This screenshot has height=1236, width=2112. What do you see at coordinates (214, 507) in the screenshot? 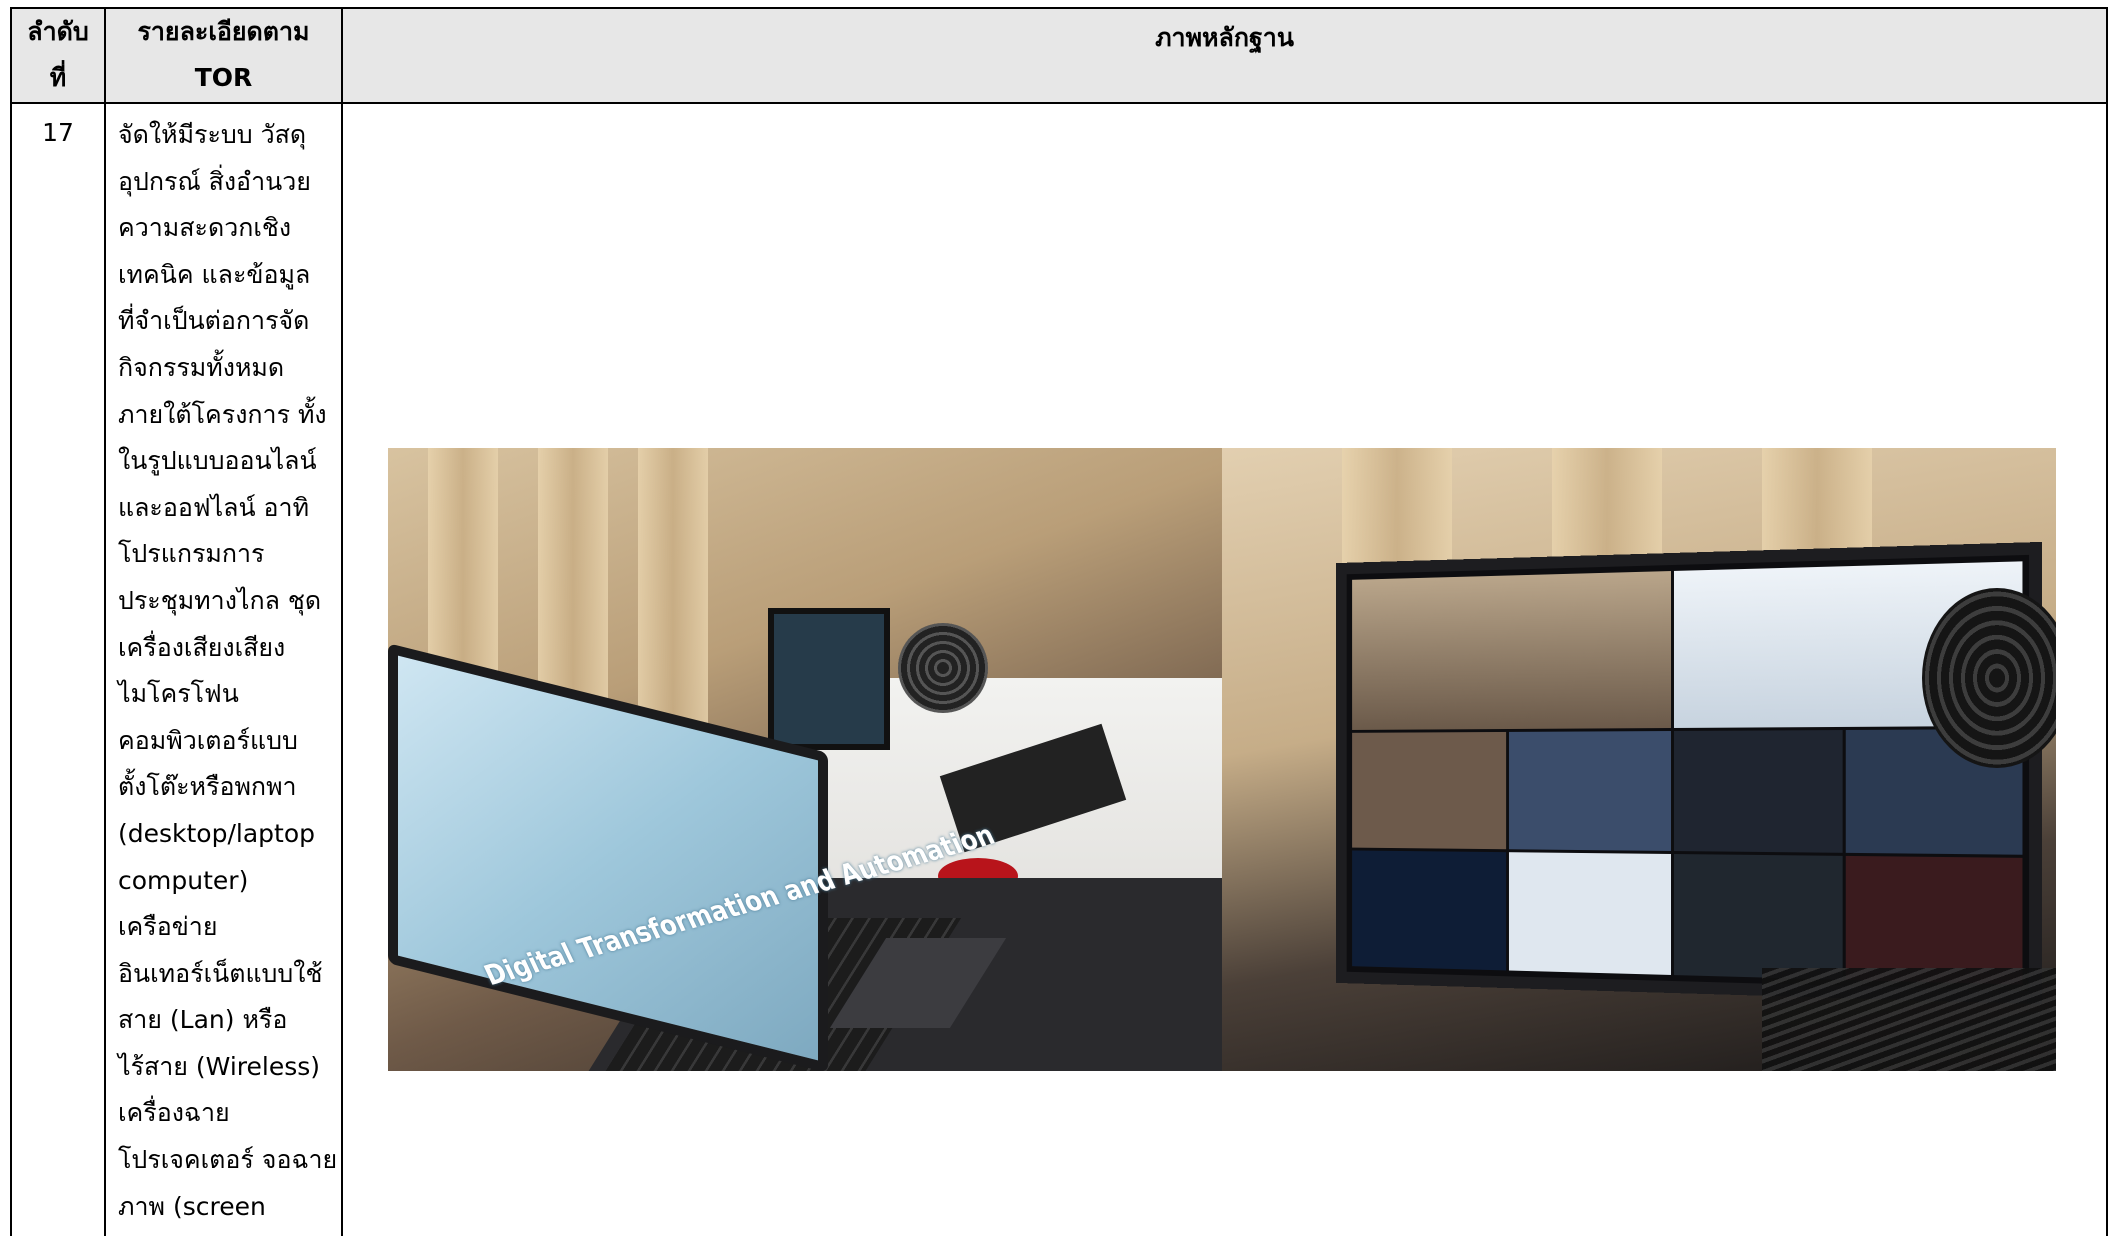
I see `detail-line: และออฟไลน์ อาทิ` at bounding box center [214, 507].